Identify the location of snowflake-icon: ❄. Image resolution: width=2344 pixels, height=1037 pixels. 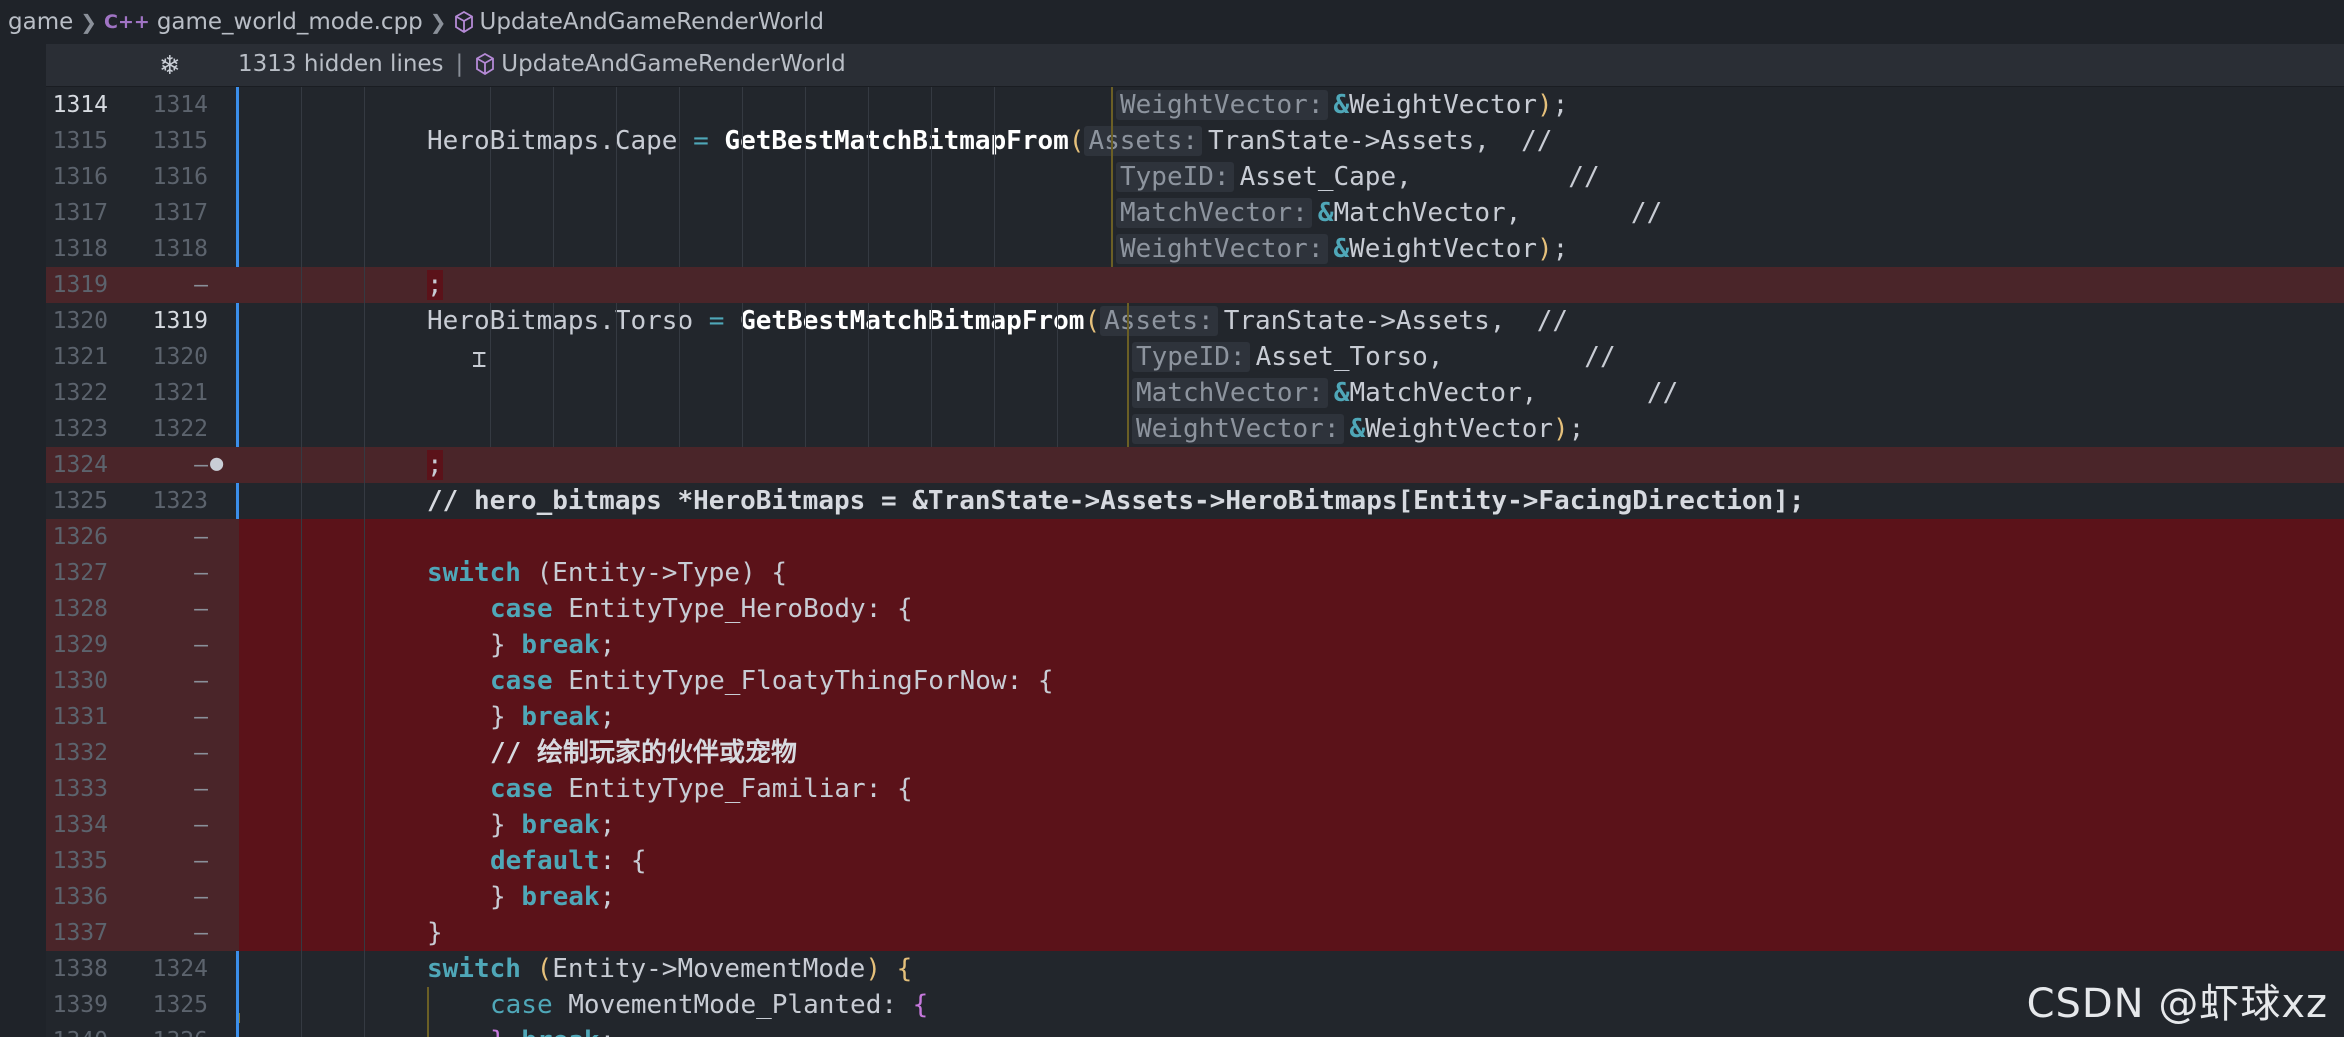
(170, 66).